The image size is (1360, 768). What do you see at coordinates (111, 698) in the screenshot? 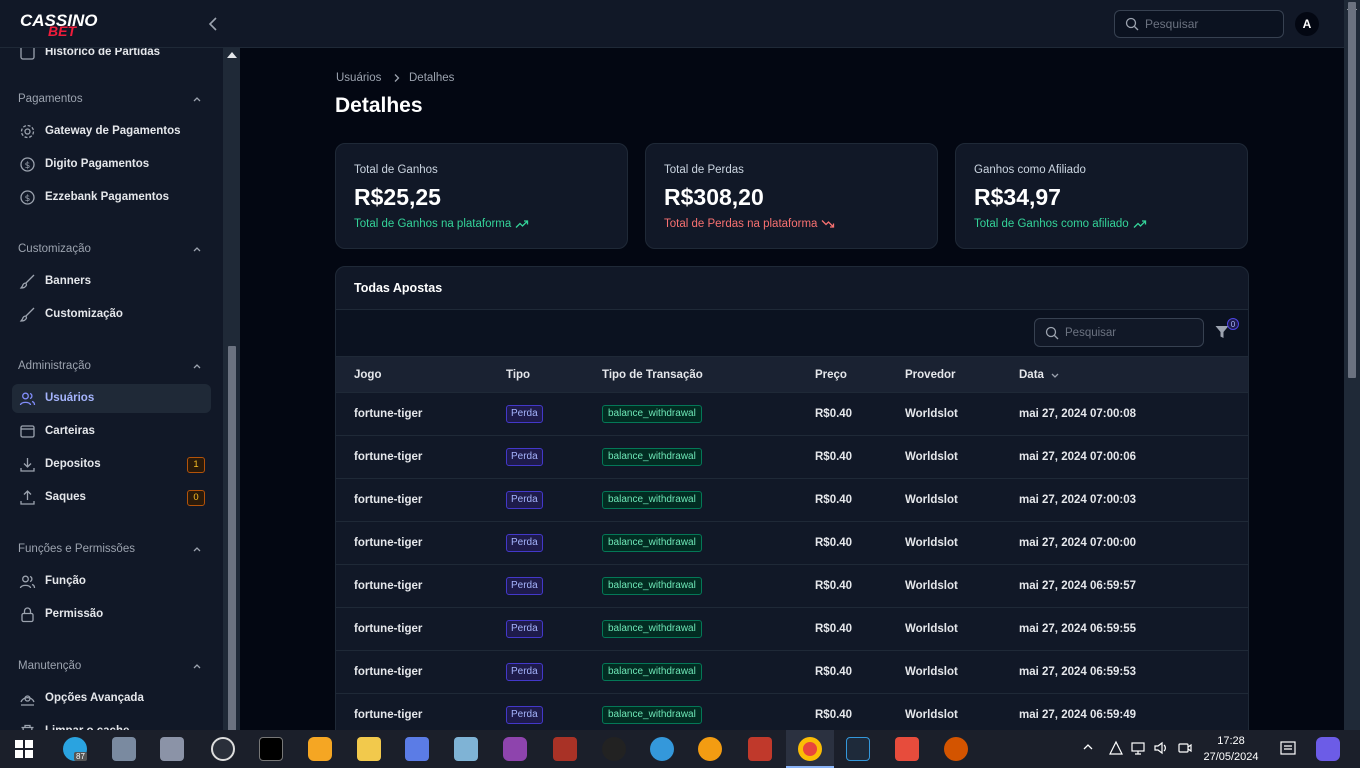
I see `sidebar-item-opcoes-avancada: Opções Avançada` at bounding box center [111, 698].